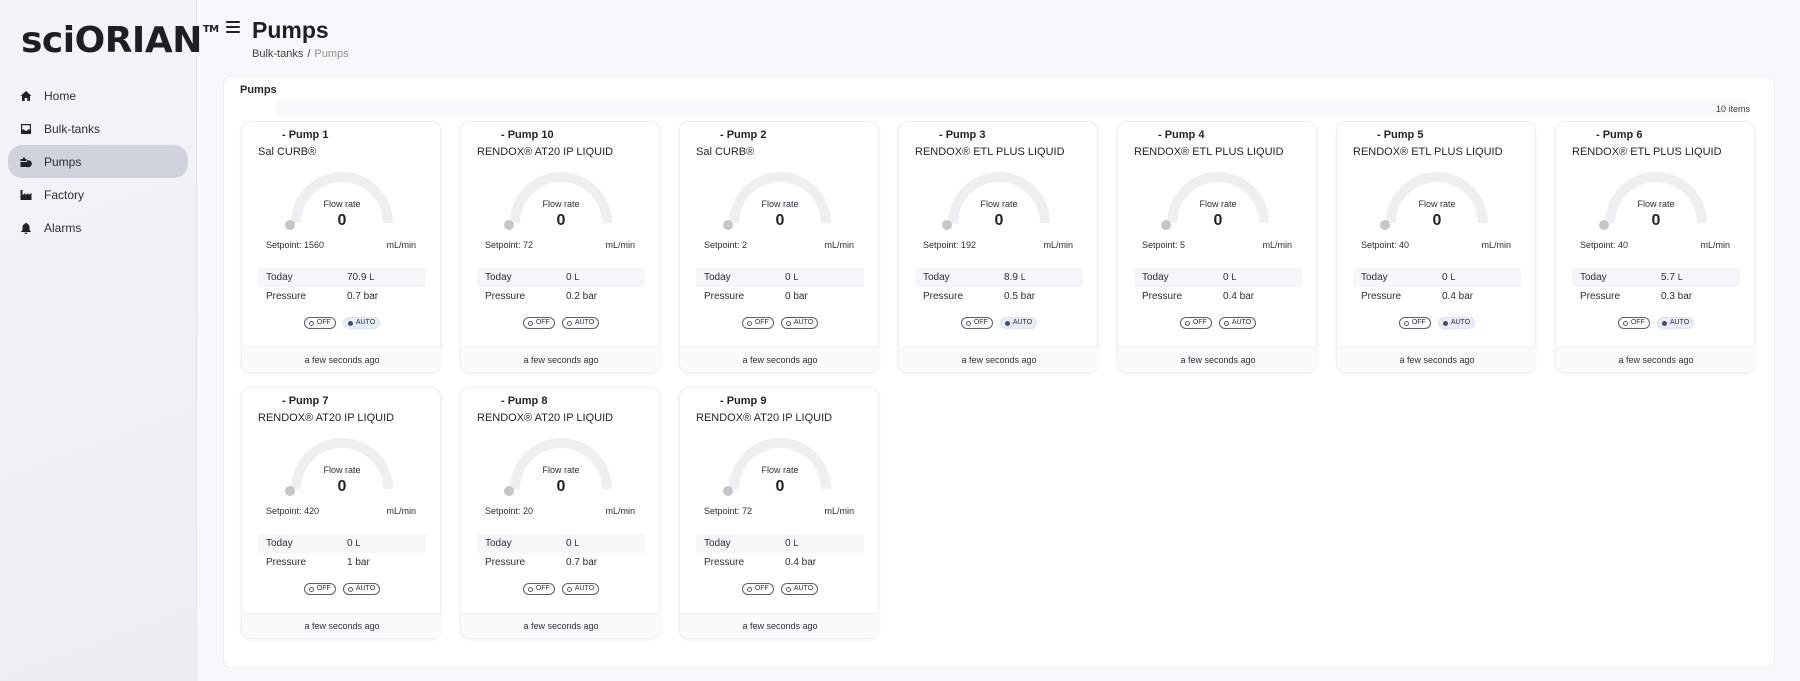 This screenshot has width=1800, height=681. I want to click on sidebar-item-label: Factory, so click(64, 194).